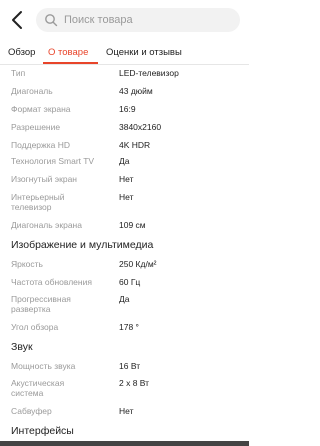 The image size is (320, 446). I want to click on tab-overview: Обзор, so click(21, 53).